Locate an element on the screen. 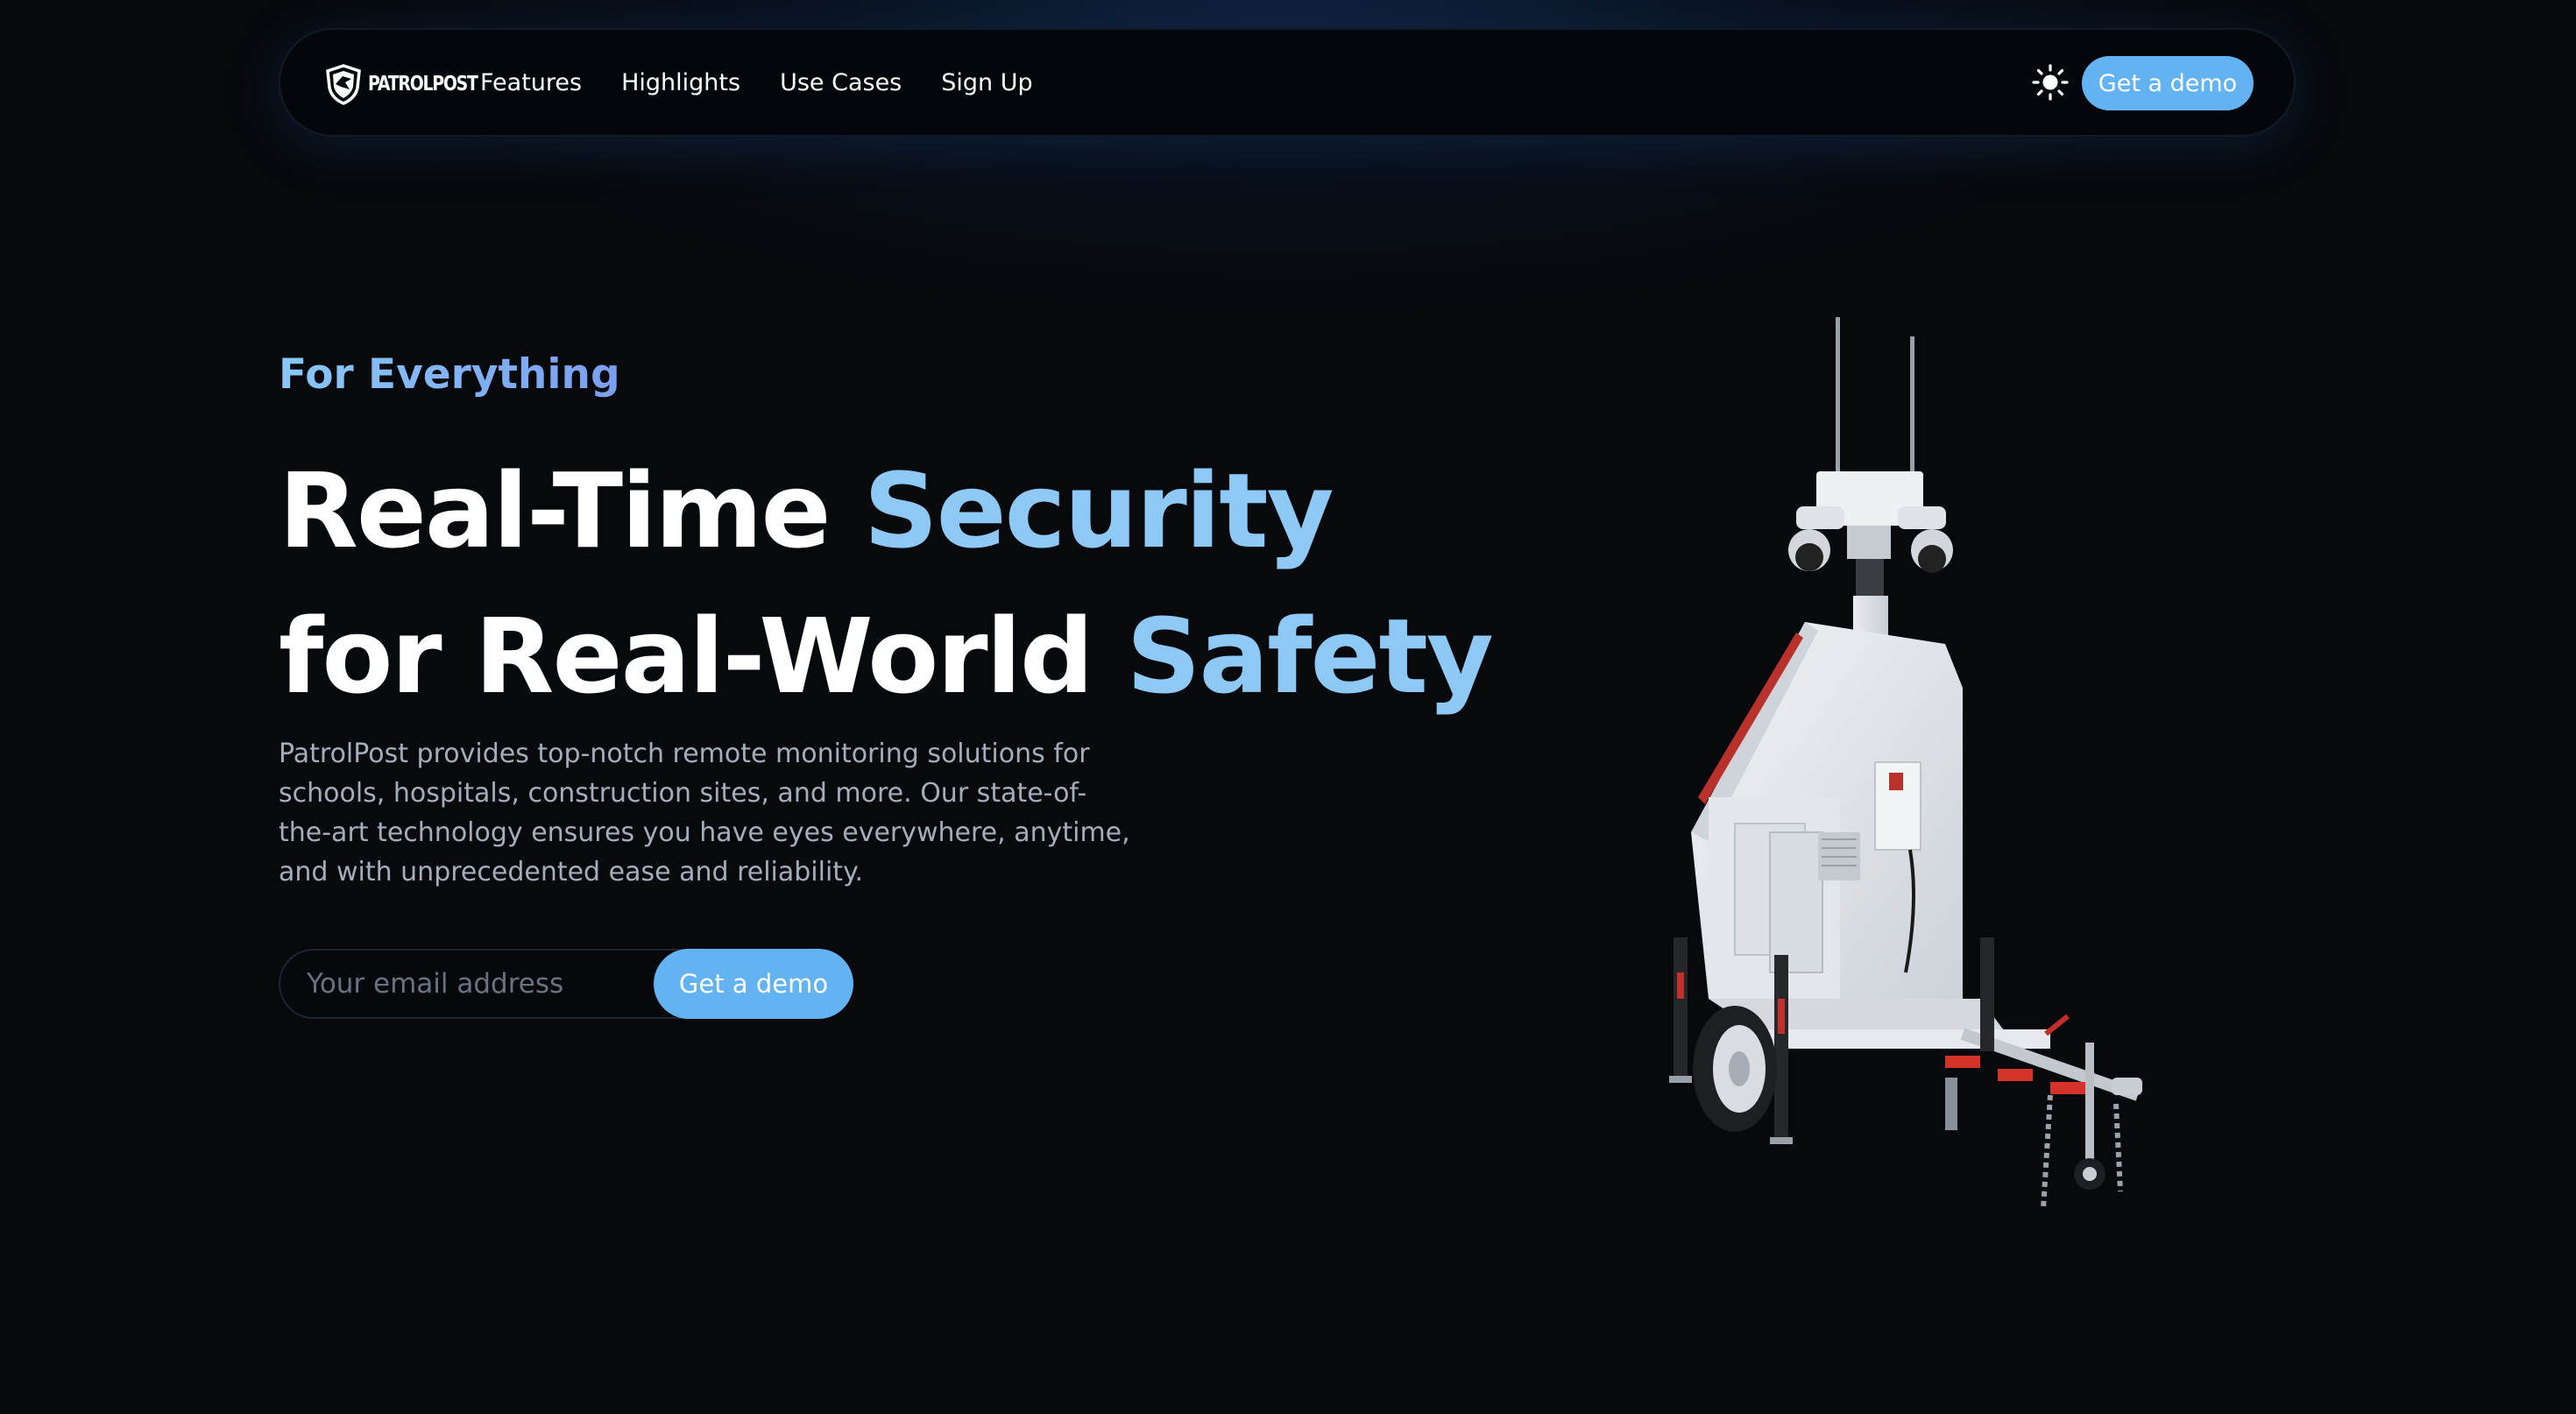  logo-wordmark: PATROLPOST is located at coordinates (423, 84).